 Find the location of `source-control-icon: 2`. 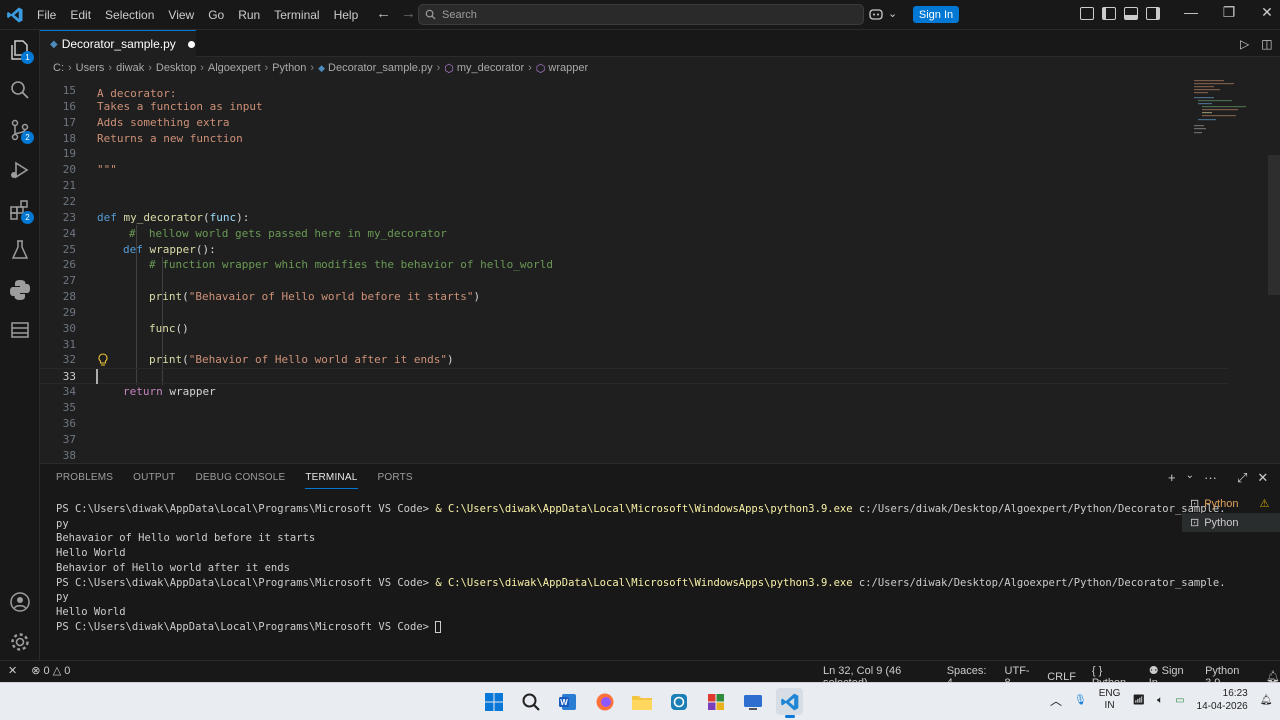

source-control-icon: 2 is located at coordinates (21, 131).